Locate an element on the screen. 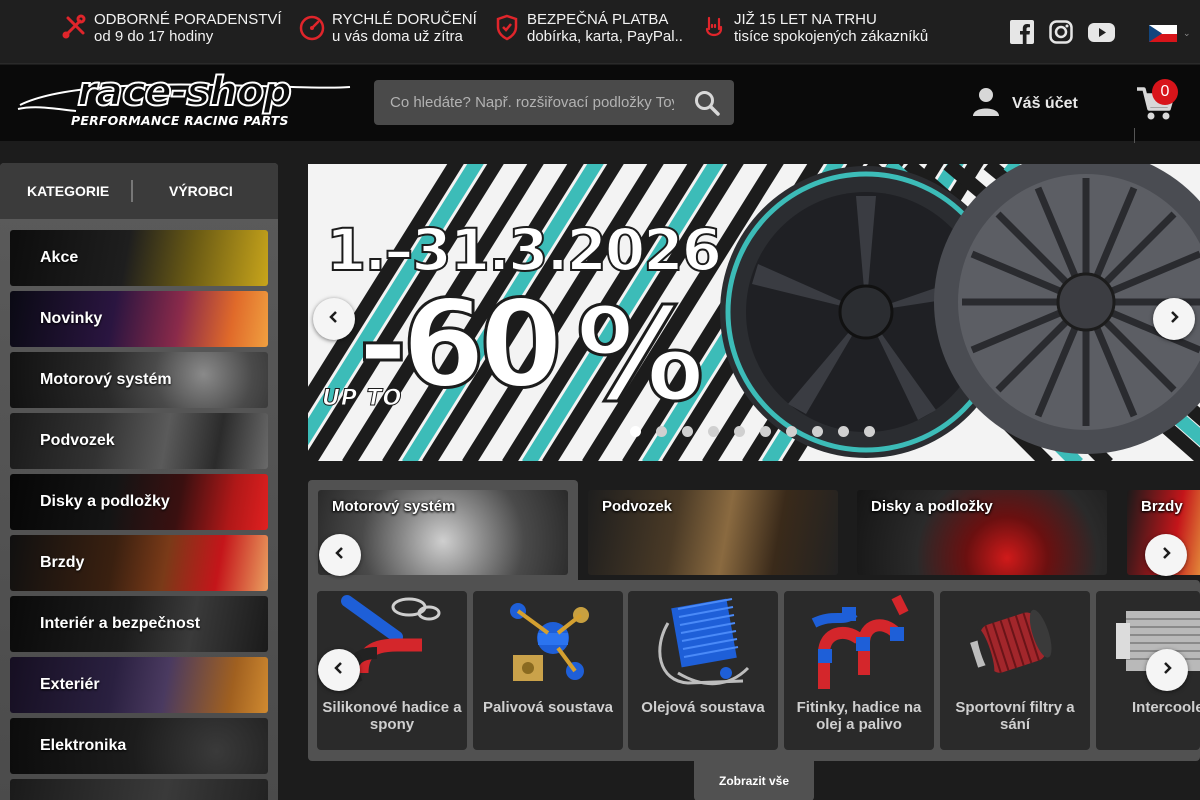 The image size is (1200, 800). info-title: JIŽ 15 LET NA TRHU is located at coordinates (805, 19).